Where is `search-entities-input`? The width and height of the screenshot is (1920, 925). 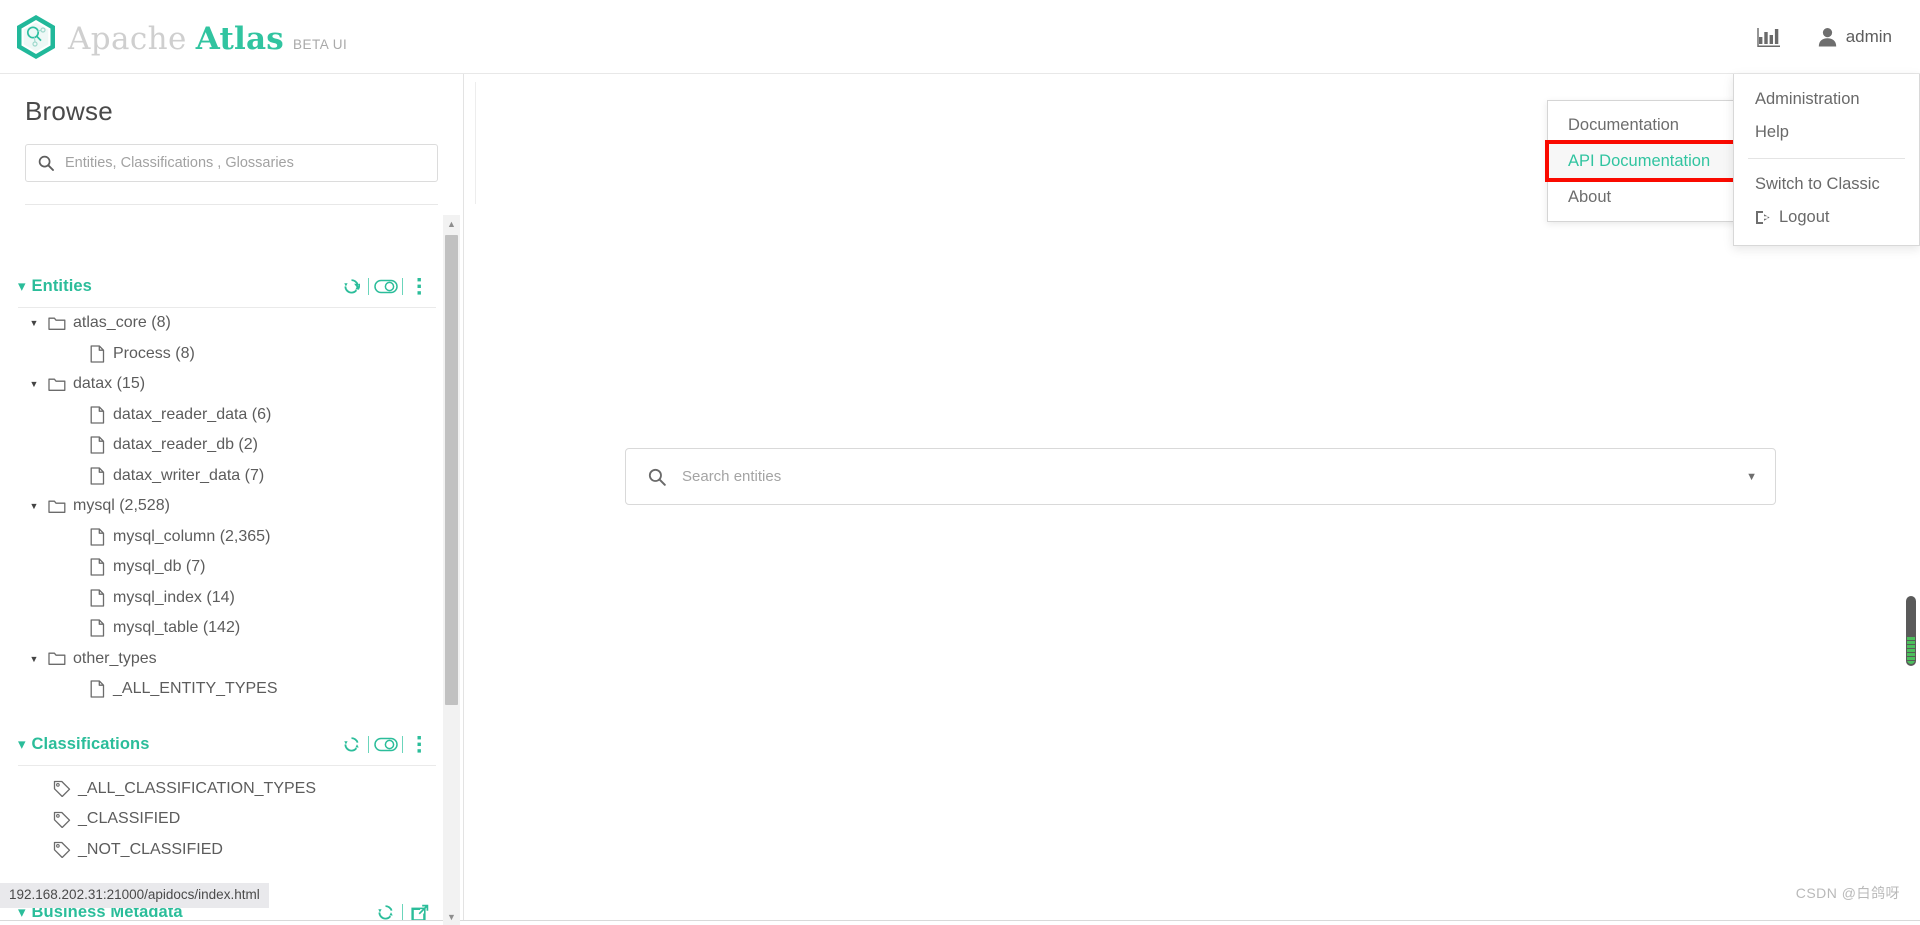 search-entities-input is located at coordinates (1201, 476).